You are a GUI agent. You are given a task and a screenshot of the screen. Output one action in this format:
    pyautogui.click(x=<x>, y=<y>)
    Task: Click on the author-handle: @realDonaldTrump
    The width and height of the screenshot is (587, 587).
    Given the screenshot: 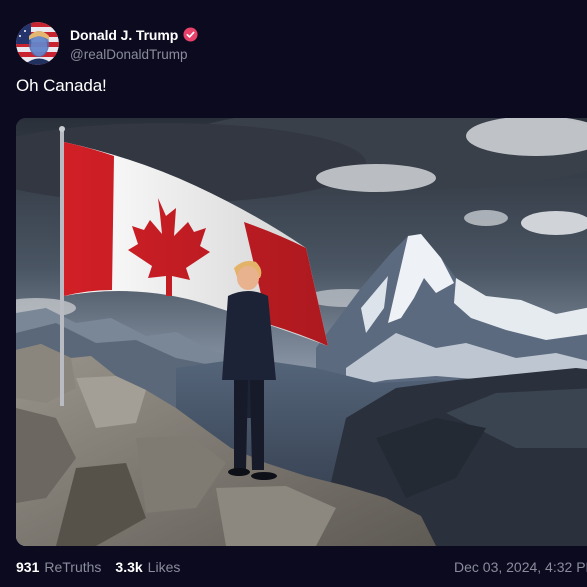 What is the action you would take?
    pyautogui.click(x=134, y=54)
    